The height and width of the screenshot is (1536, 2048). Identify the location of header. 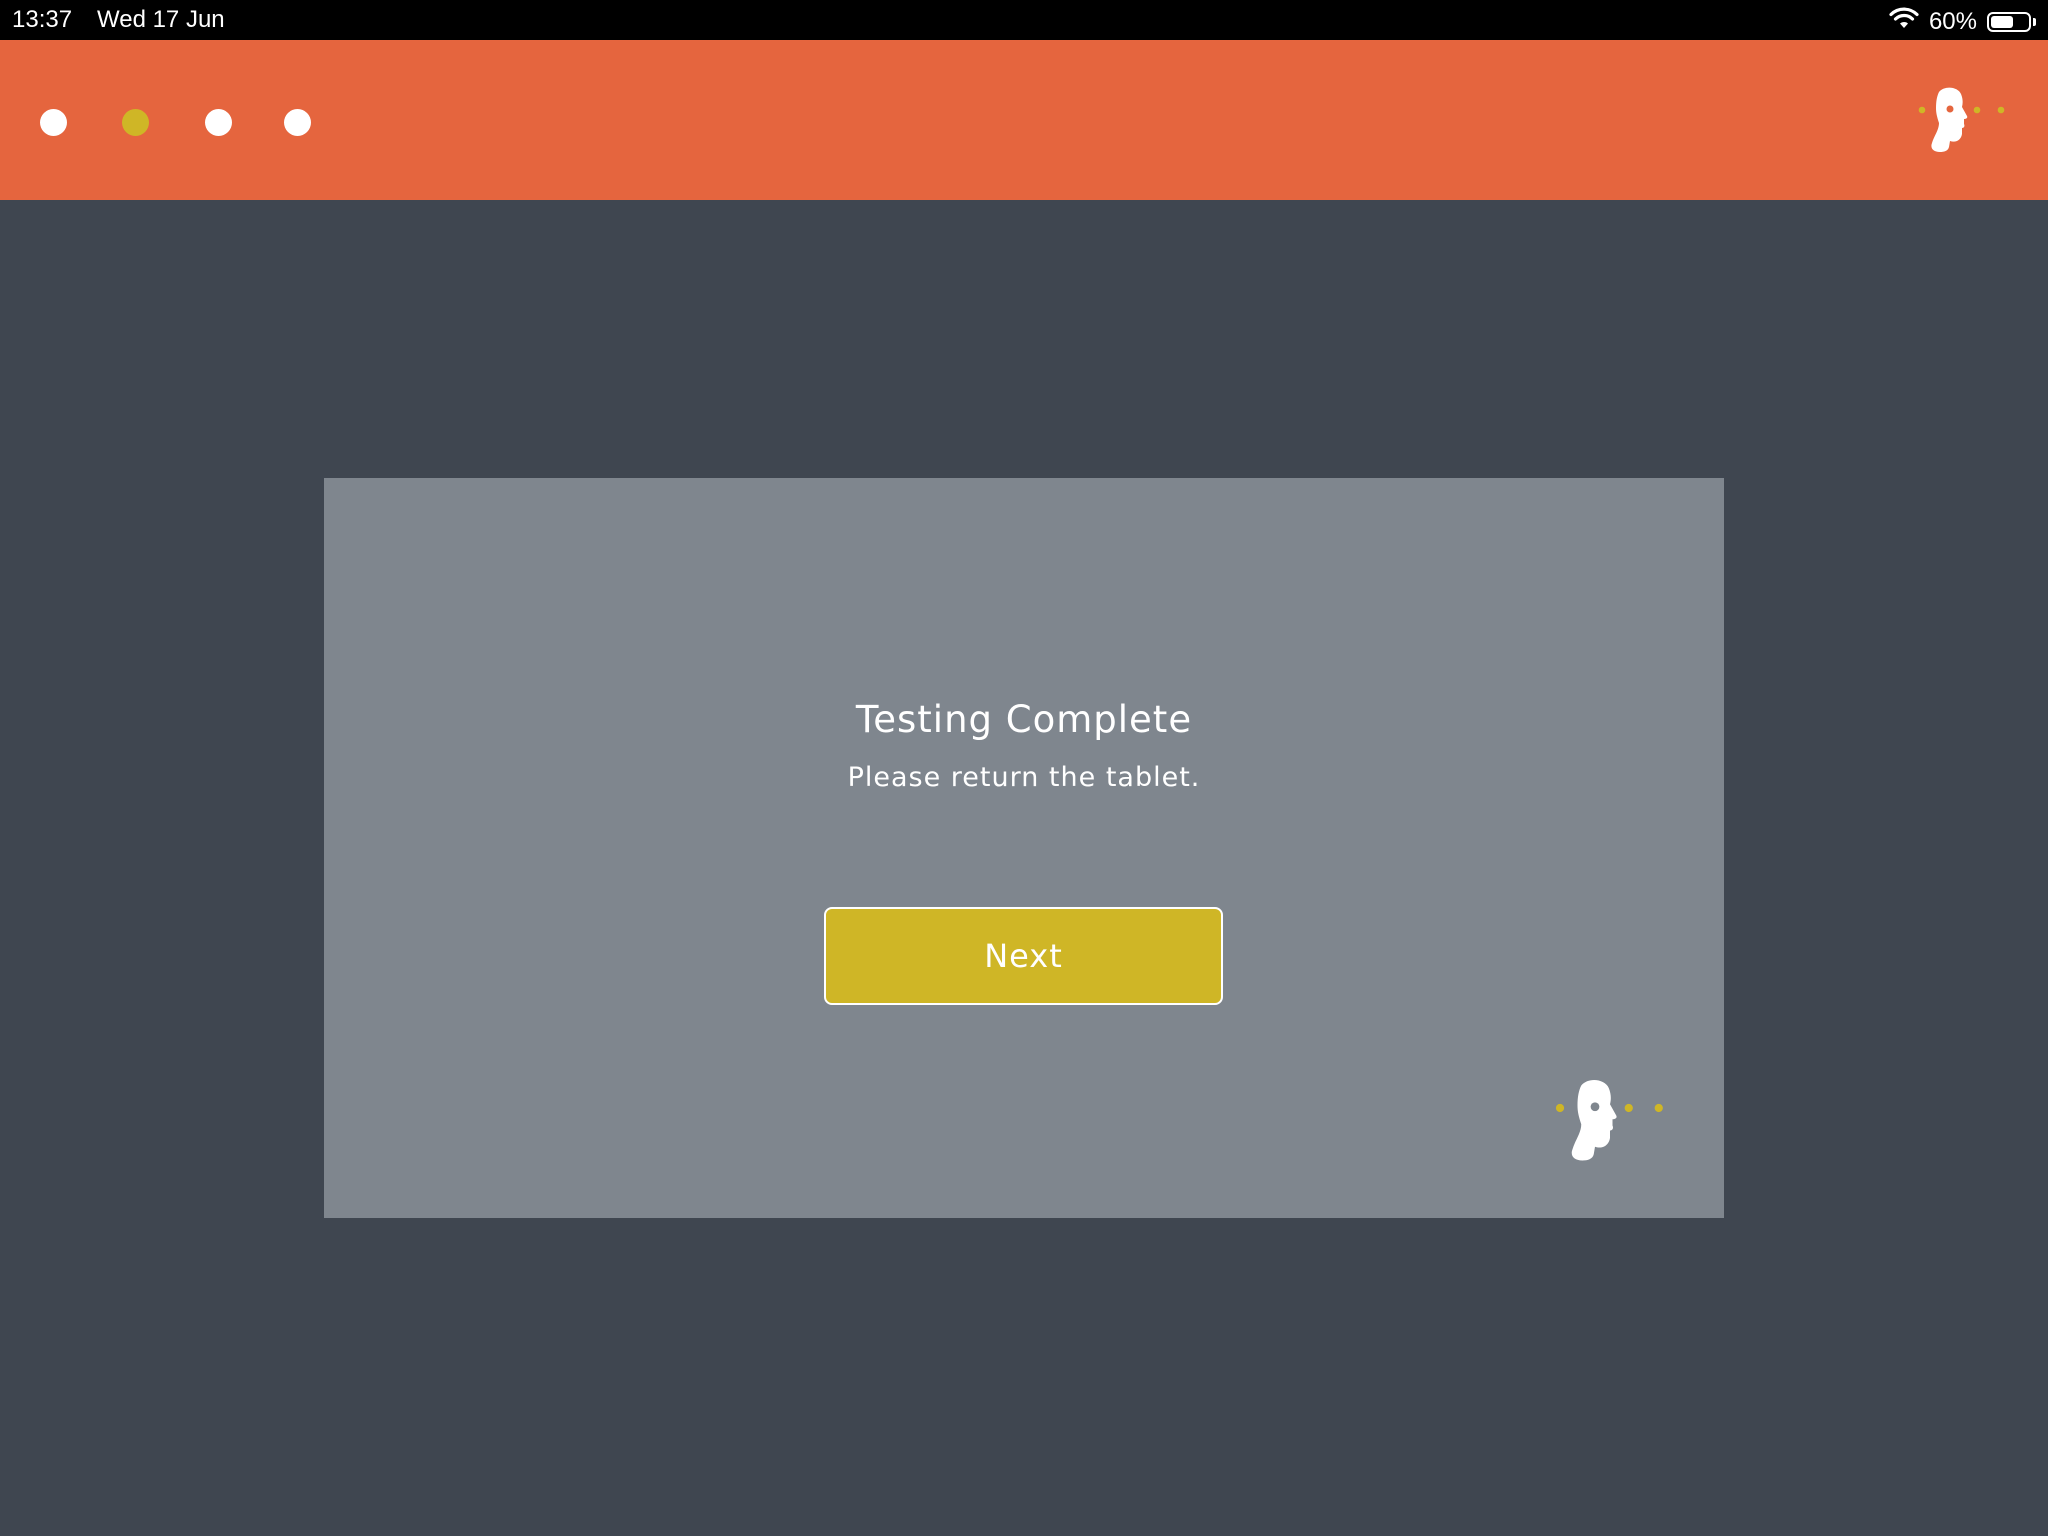
(1024, 120).